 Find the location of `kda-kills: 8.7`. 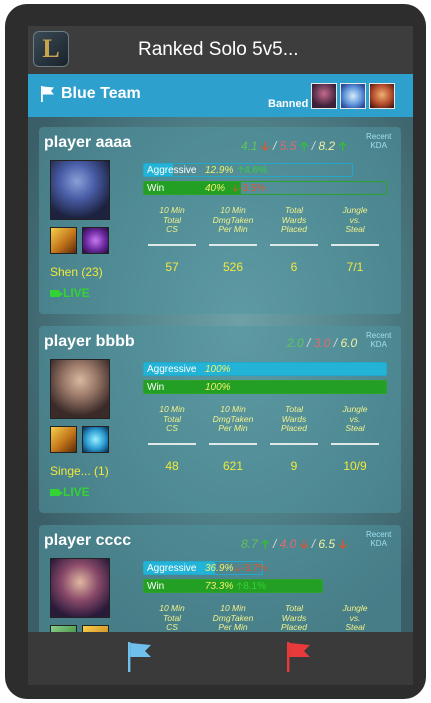

kda-kills: 8.7 is located at coordinates (249, 544).